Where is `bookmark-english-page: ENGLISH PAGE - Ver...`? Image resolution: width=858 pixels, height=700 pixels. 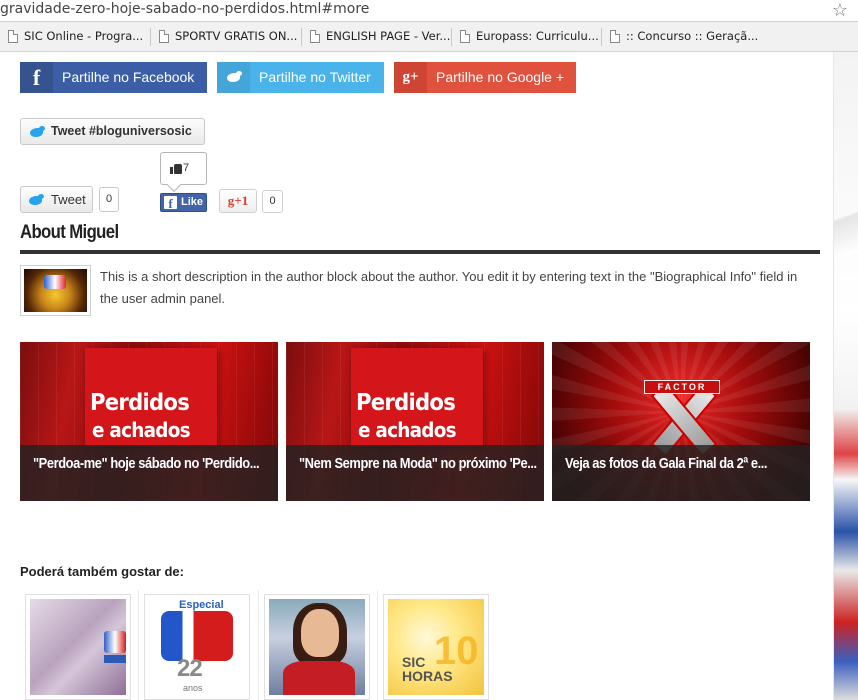 bookmark-english-page: ENGLISH PAGE - Ver... is located at coordinates (380, 37).